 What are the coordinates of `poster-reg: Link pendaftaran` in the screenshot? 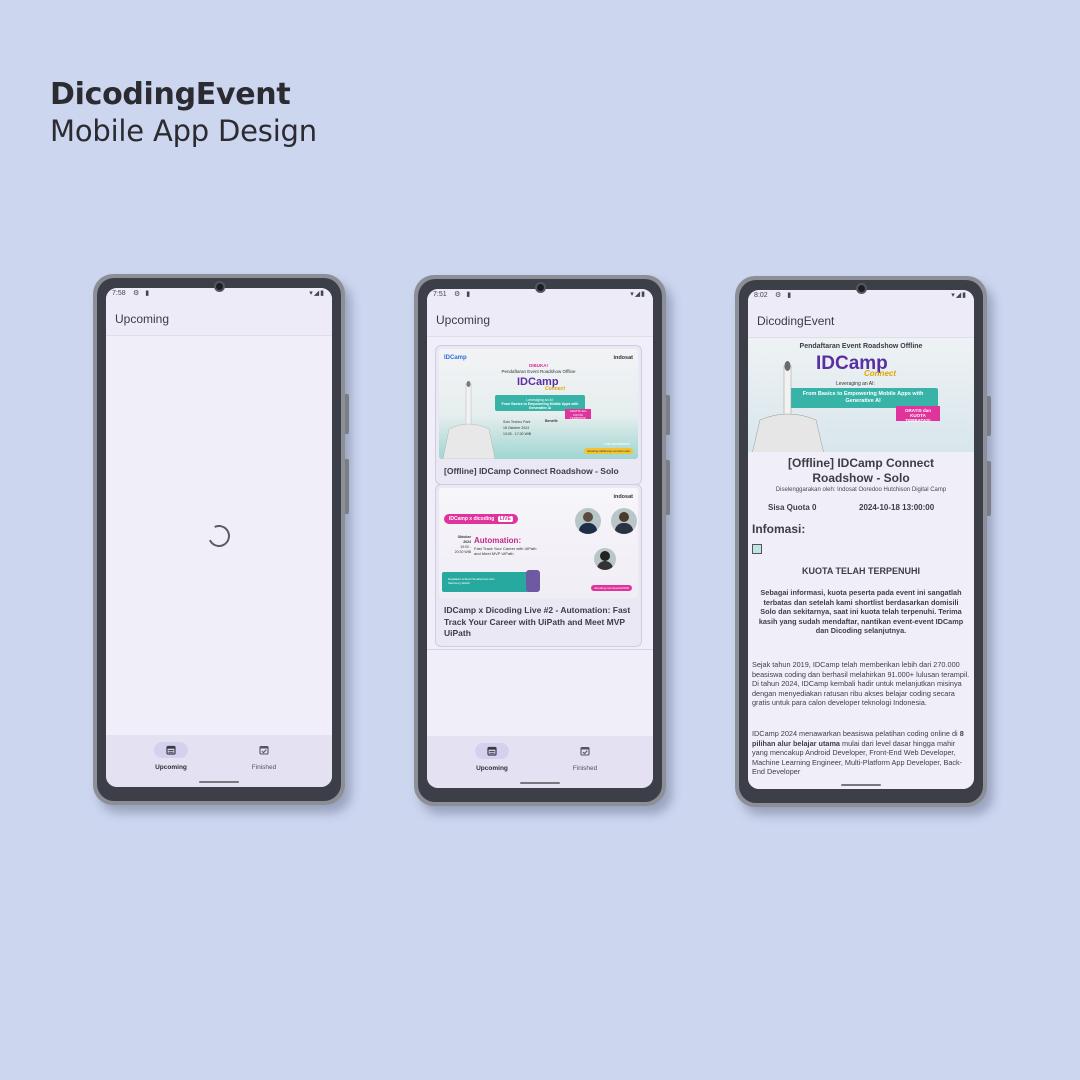 It's located at (616, 444).